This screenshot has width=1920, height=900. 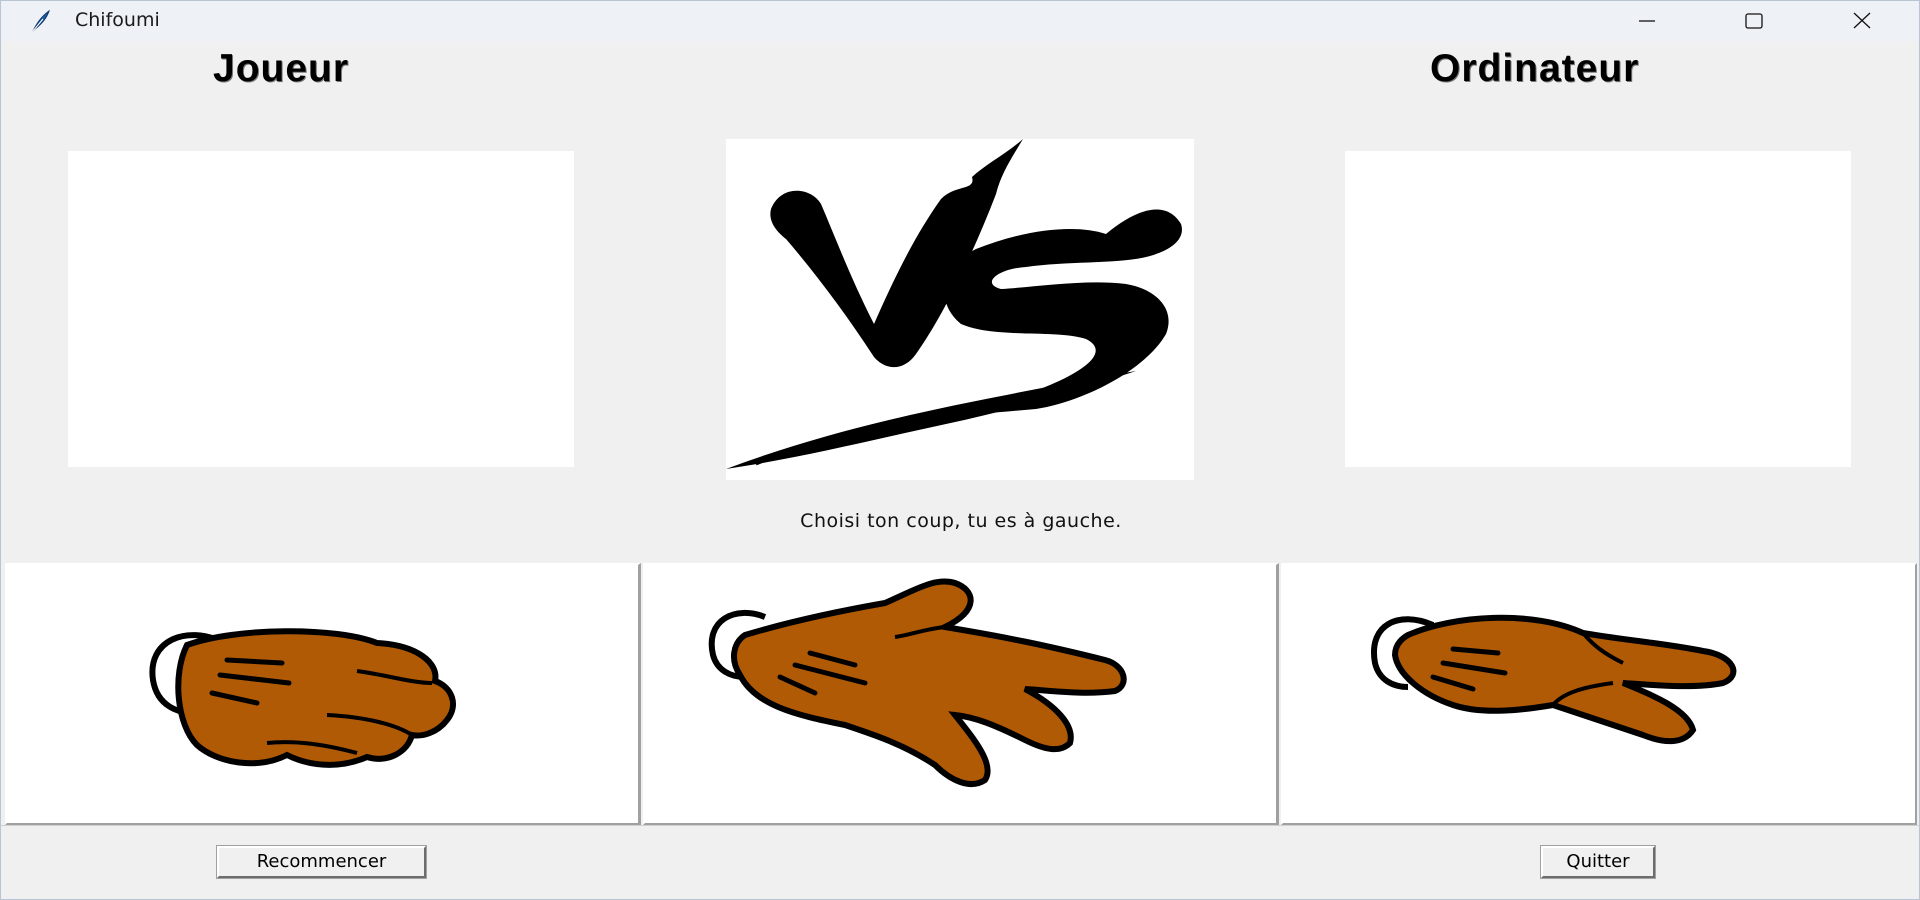 I want to click on vs-image, so click(x=960, y=309).